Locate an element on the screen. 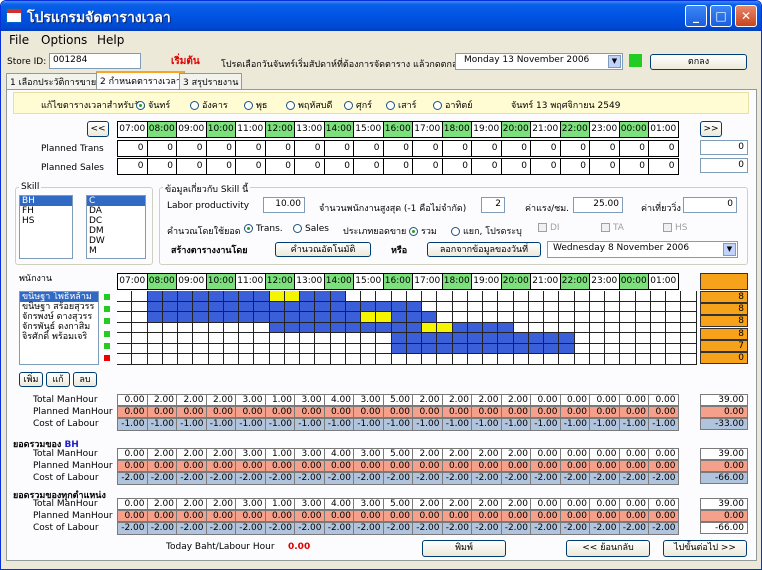 The height and width of the screenshot is (570, 762). delete-staff-button: ลบ is located at coordinates (85, 379).